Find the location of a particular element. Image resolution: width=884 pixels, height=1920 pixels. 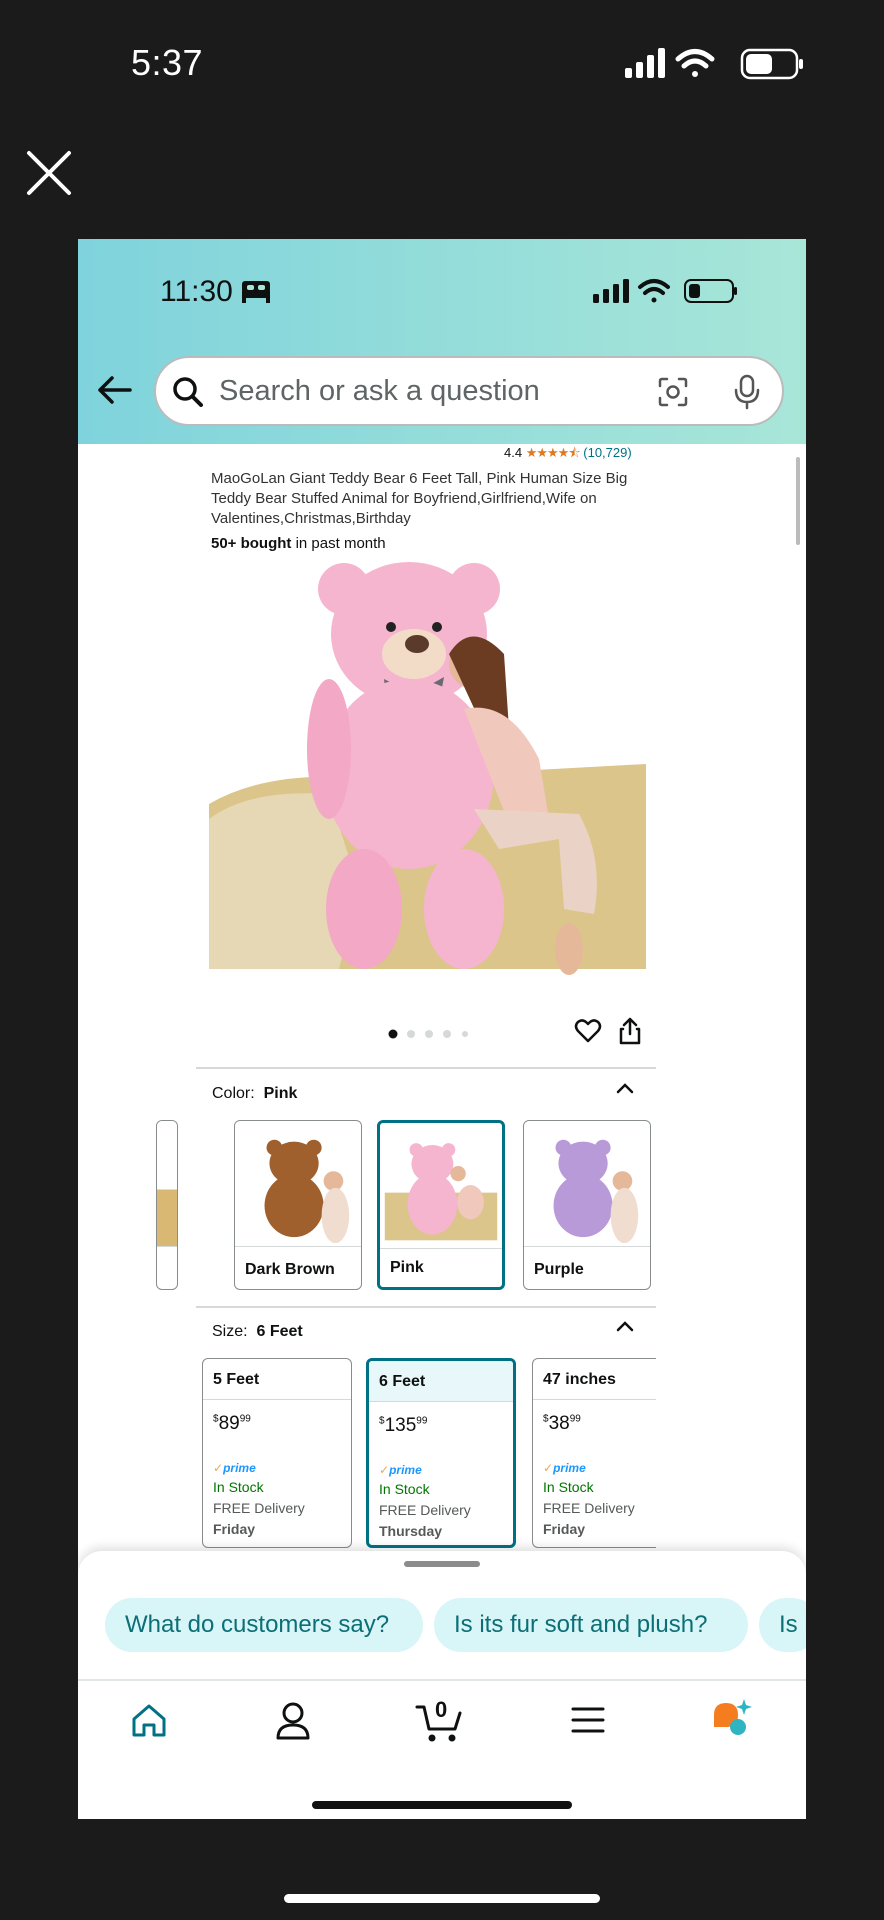

close-icon is located at coordinates (49, 173).